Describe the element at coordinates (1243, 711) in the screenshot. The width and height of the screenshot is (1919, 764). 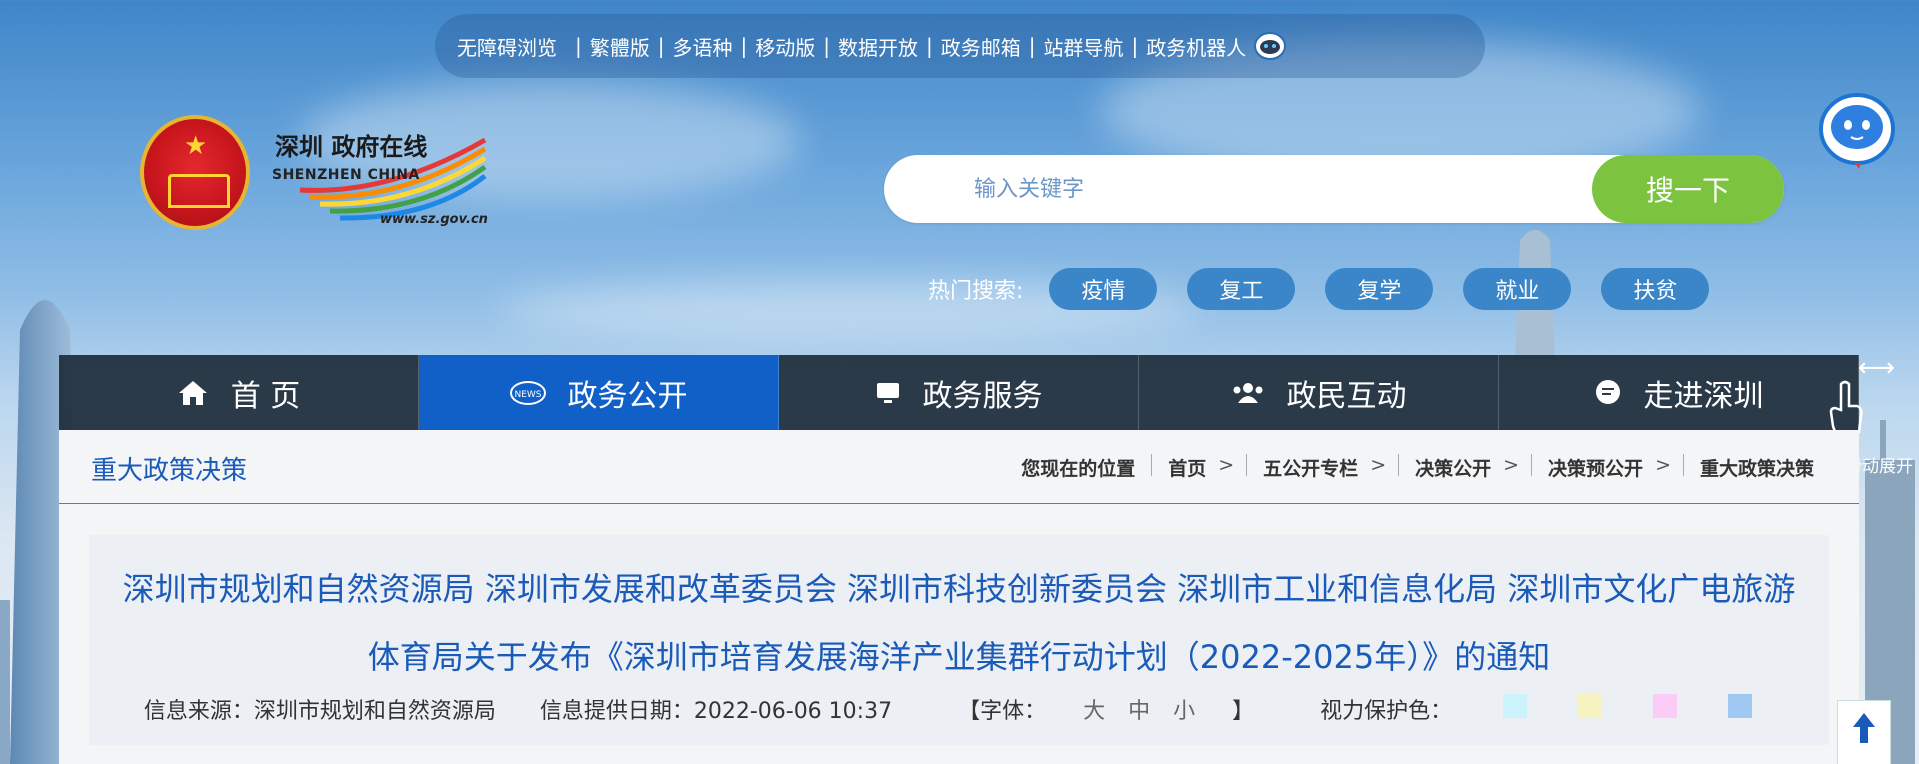
I see `font-size-close: 】` at that location.